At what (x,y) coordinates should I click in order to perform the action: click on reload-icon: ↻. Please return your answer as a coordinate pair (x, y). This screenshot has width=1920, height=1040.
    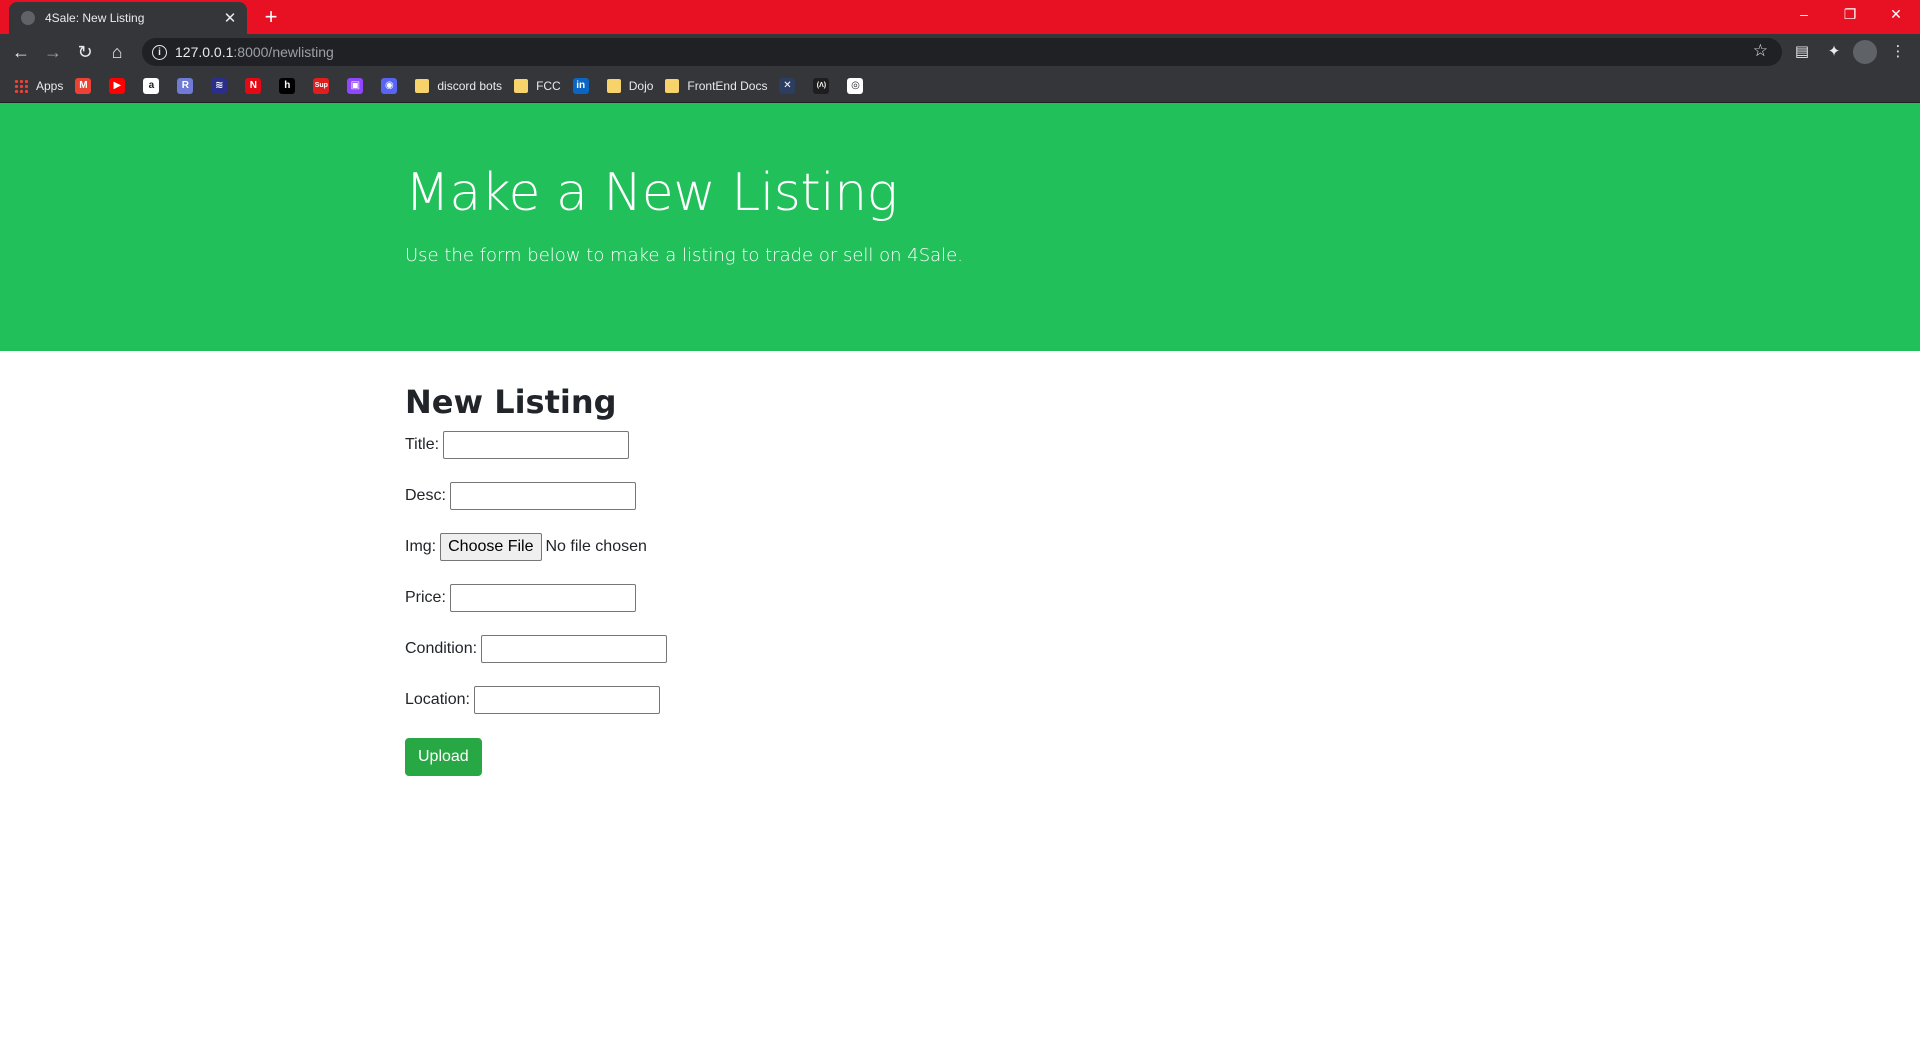
    Looking at the image, I should click on (85, 52).